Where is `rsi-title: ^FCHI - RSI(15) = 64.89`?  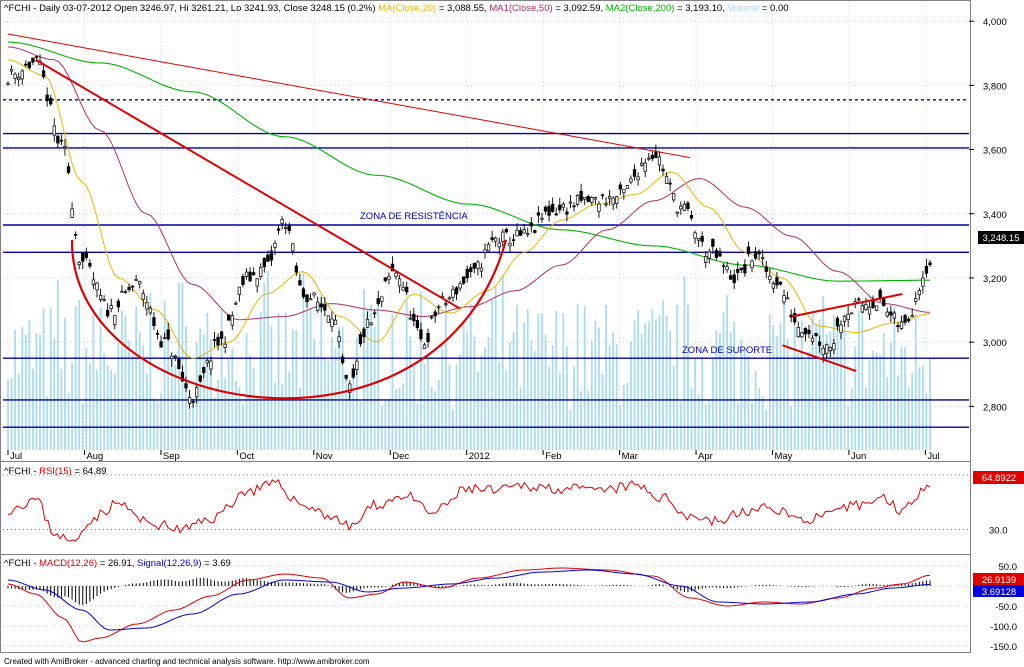 rsi-title: ^FCHI - RSI(15) = 64.89 is located at coordinates (55, 471).